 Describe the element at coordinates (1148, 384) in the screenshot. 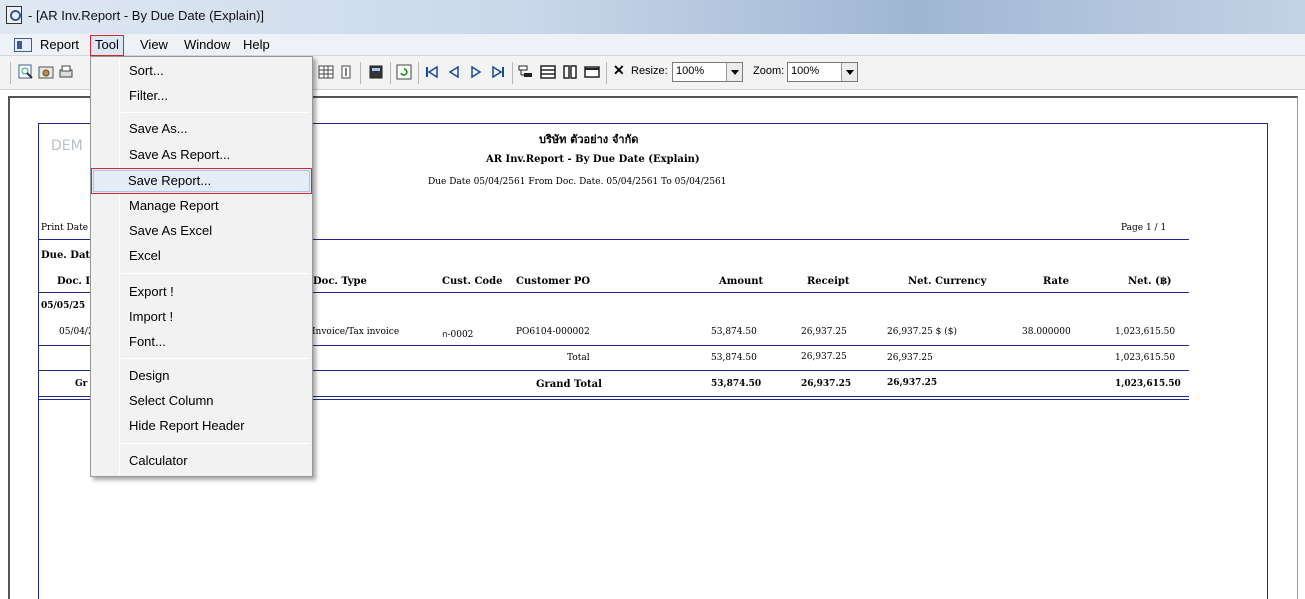

I see `grand-total-net-baht: 1,023,615.50` at that location.